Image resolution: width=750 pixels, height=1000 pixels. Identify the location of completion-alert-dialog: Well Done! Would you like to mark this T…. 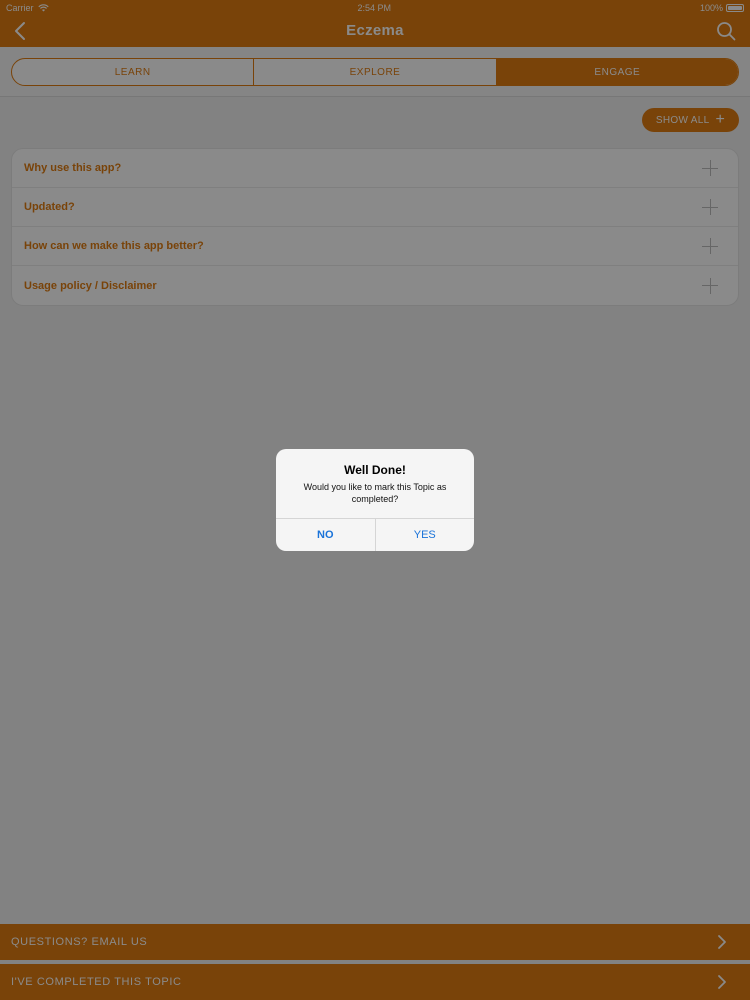
(375, 500).